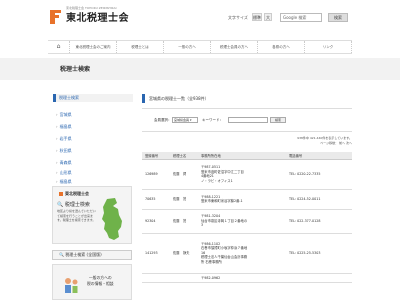  I want to click on col-header-tel: 電話番号, so click(319, 156).